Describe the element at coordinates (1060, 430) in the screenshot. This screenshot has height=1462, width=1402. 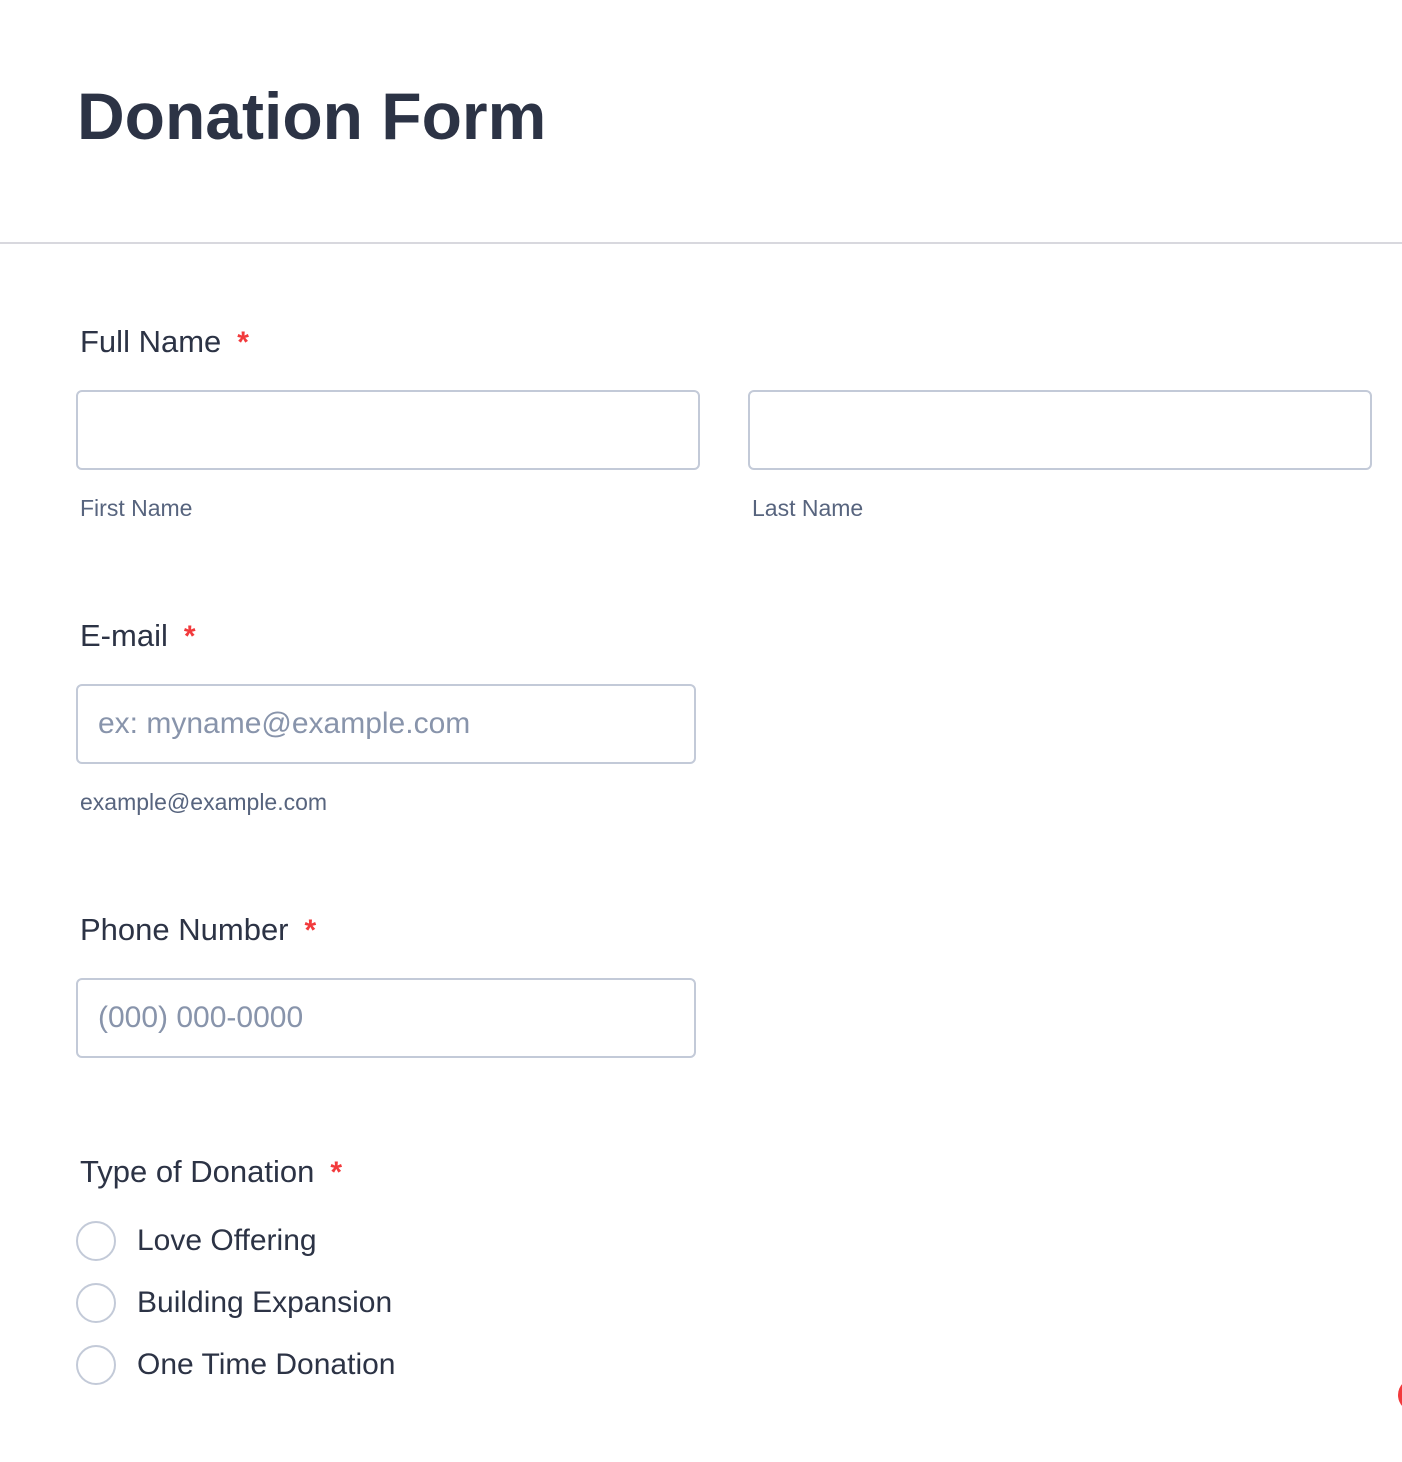
I see `last-name-input` at that location.